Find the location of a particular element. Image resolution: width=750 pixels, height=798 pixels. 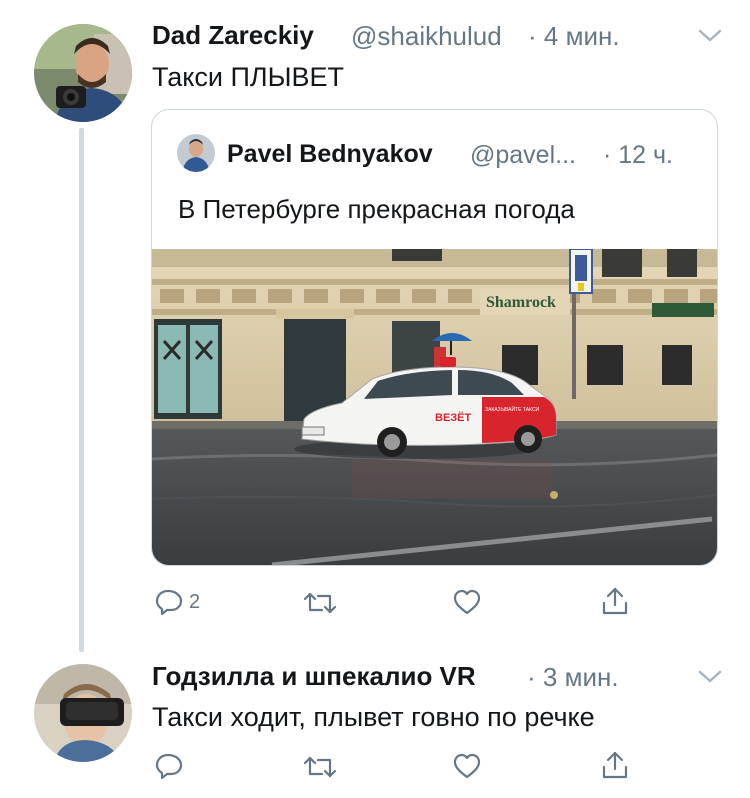

man-portrait-avatar-icon is located at coordinates (196, 153).